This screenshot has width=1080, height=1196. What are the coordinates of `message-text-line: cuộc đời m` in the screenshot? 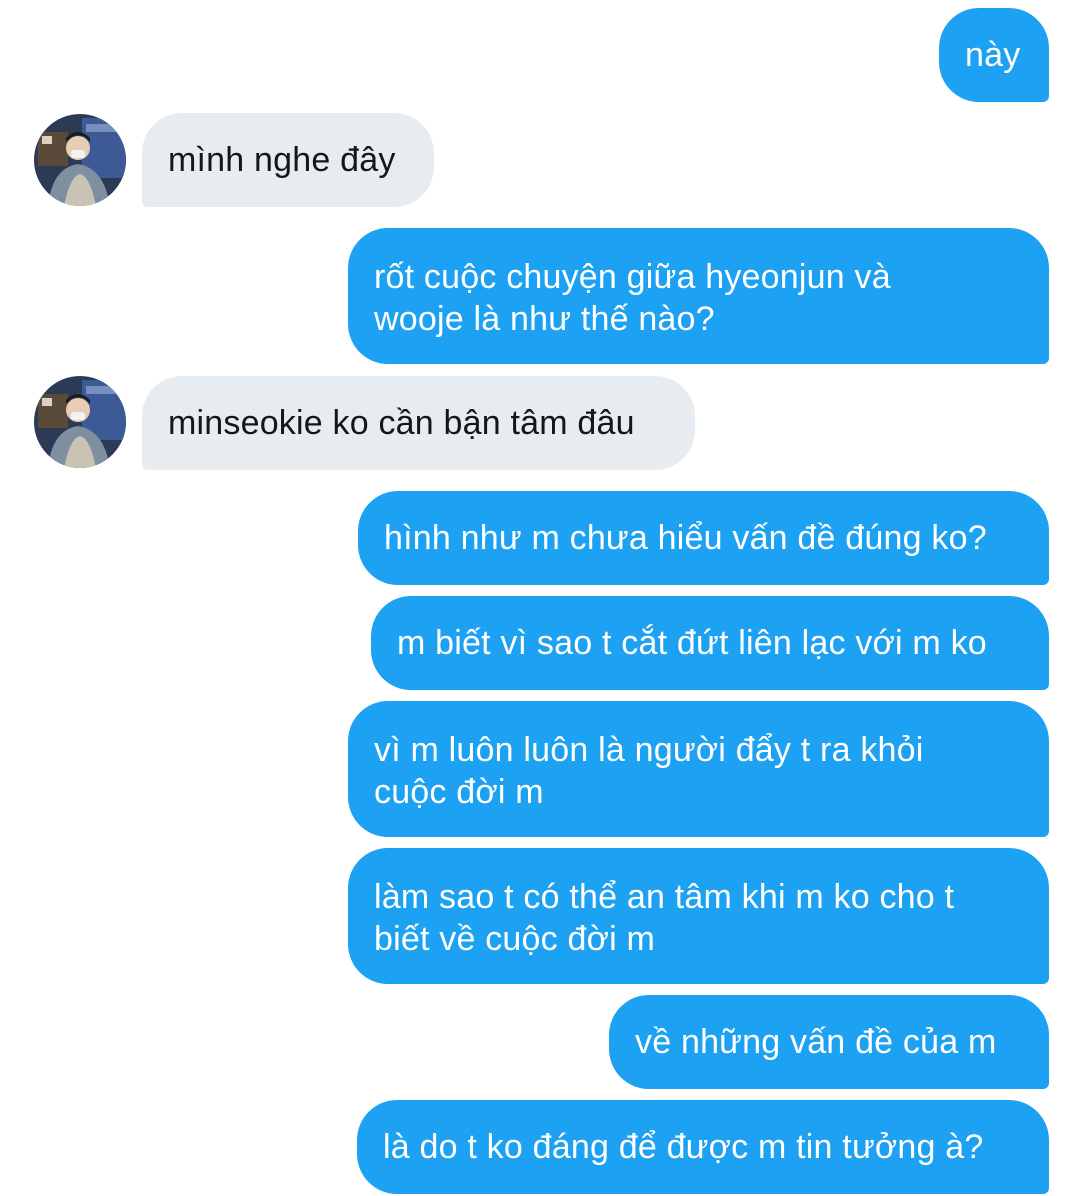 It's located at (459, 792).